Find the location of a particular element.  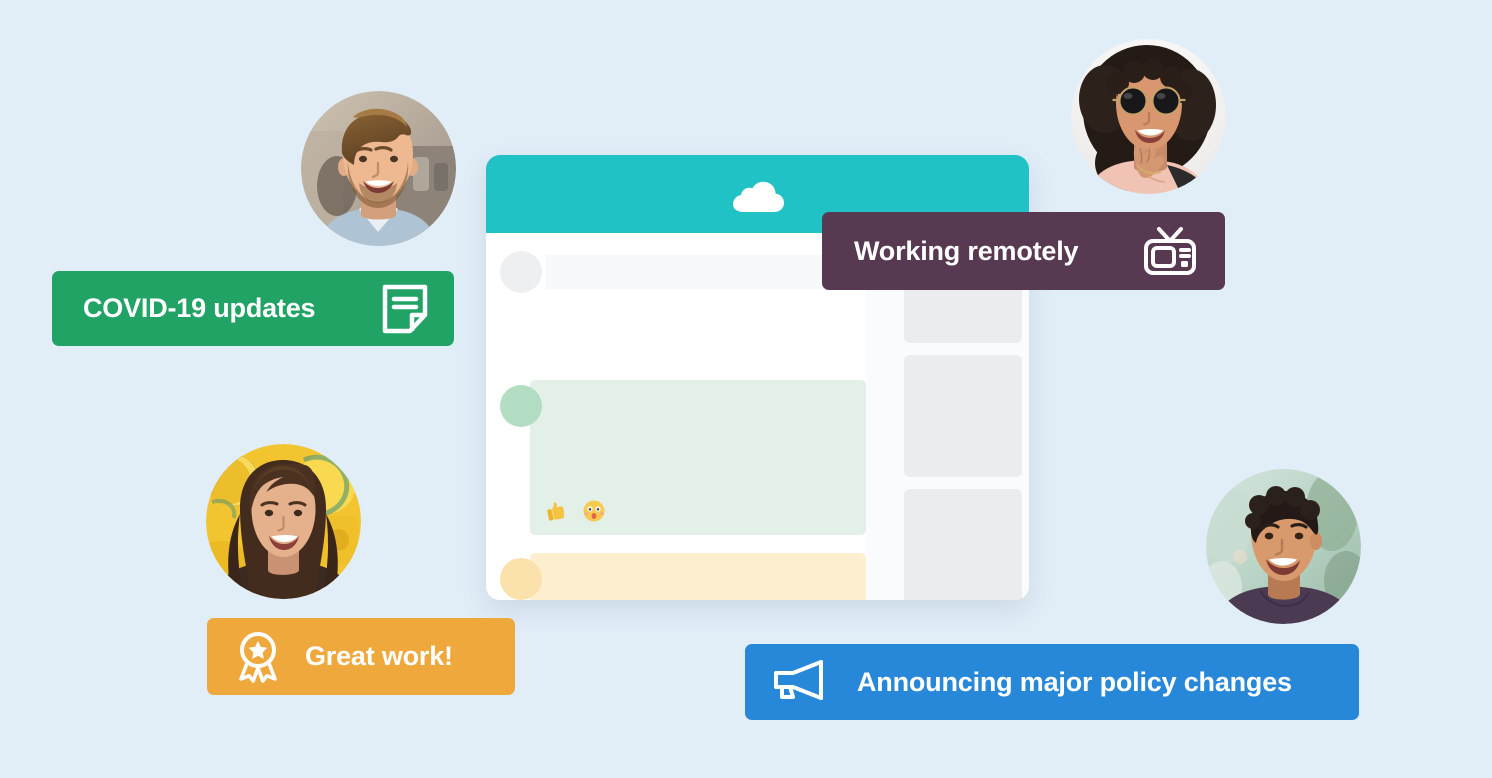

avatar-photo-bottom-right is located at coordinates (1283, 546).